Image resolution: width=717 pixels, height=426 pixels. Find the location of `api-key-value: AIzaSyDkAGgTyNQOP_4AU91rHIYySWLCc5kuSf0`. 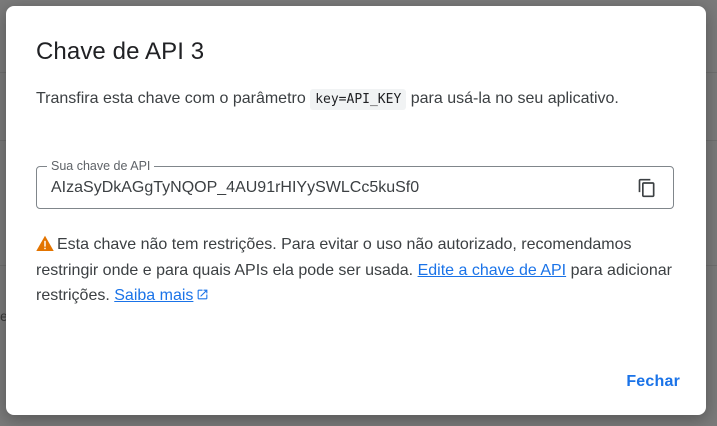

api-key-value: AIzaSyDkAGgTyNQOP_4AU91rHIYySWLCc5kuSf0 is located at coordinates (235, 188).